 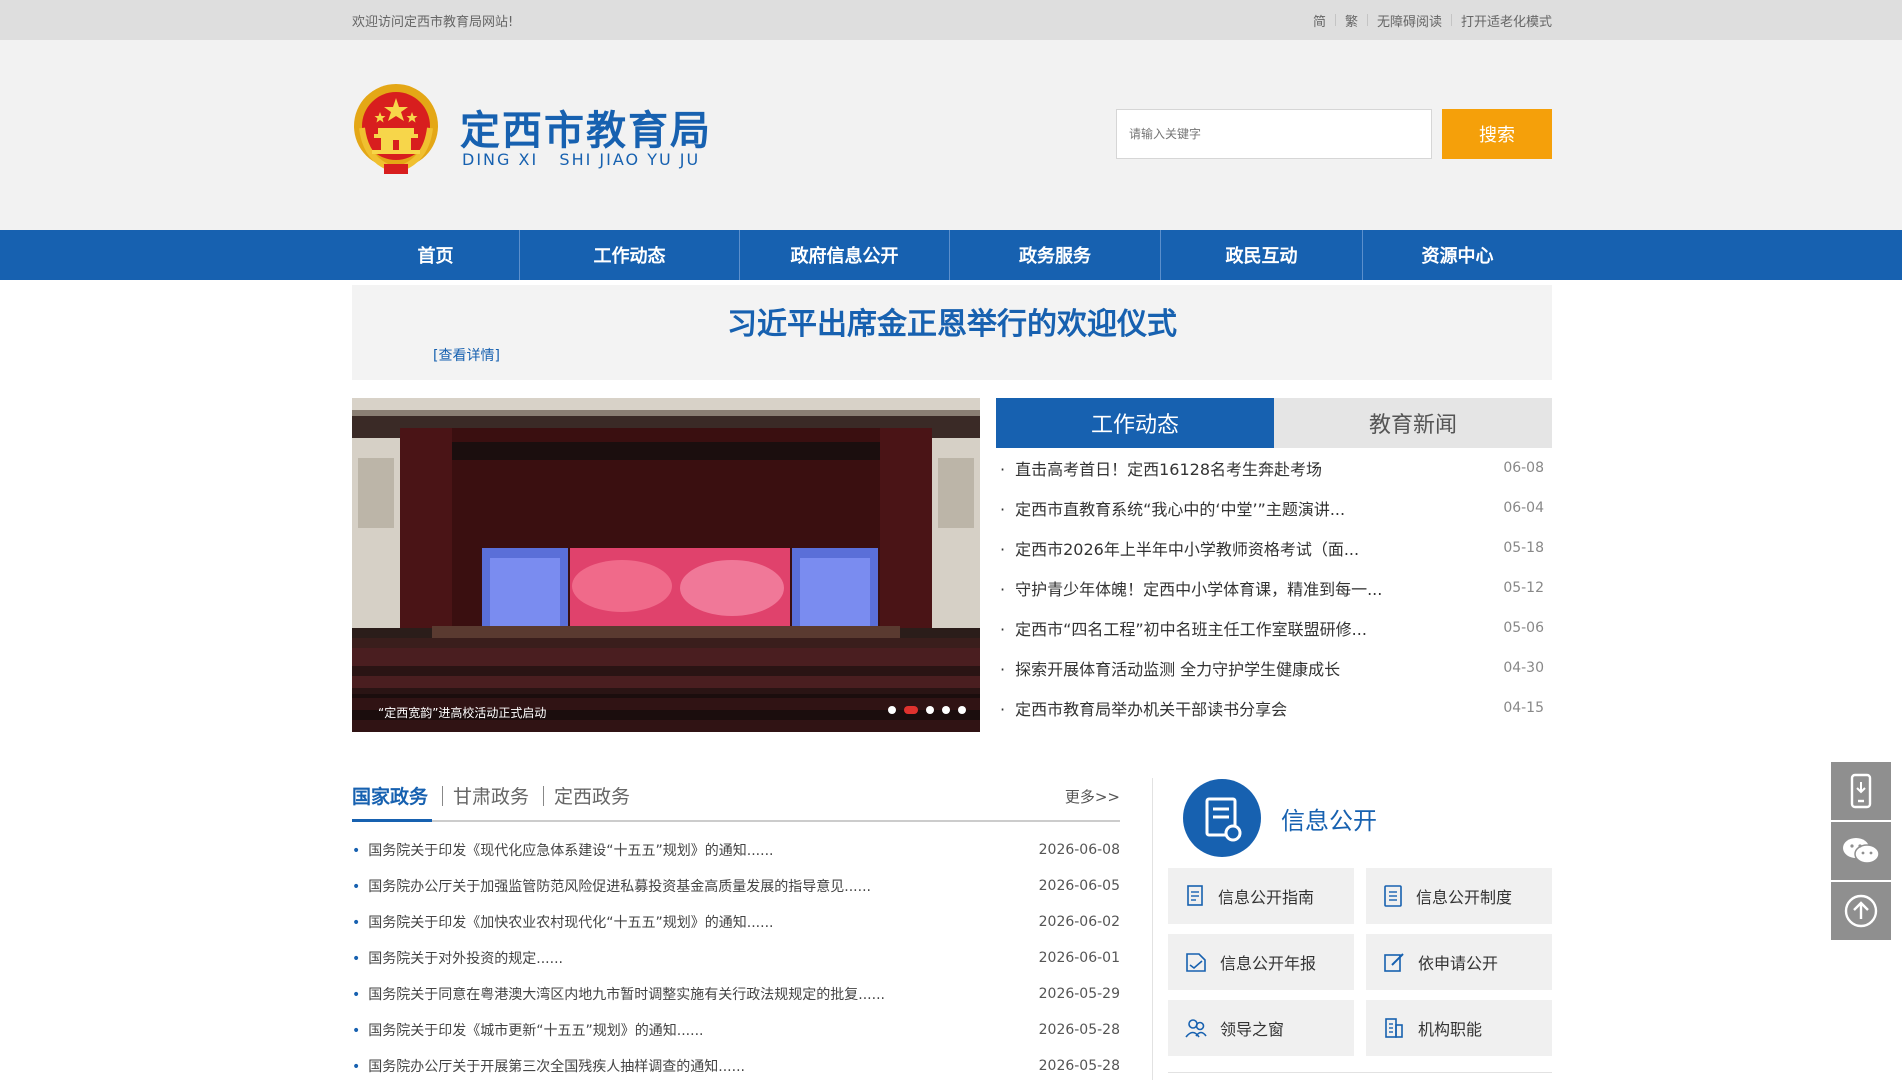 I want to click on tab-education-news: 教育新闻, so click(x=1413, y=423).